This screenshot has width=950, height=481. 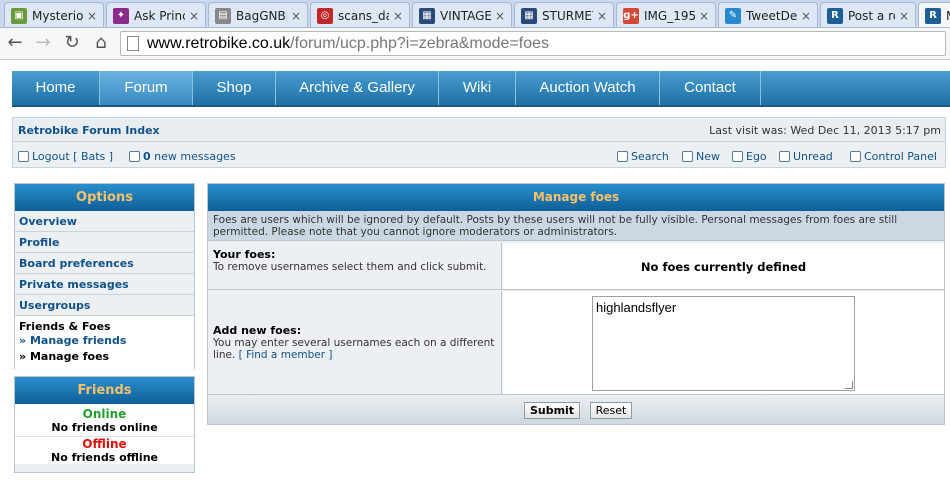 I want to click on new-posts-link: New, so click(x=701, y=156).